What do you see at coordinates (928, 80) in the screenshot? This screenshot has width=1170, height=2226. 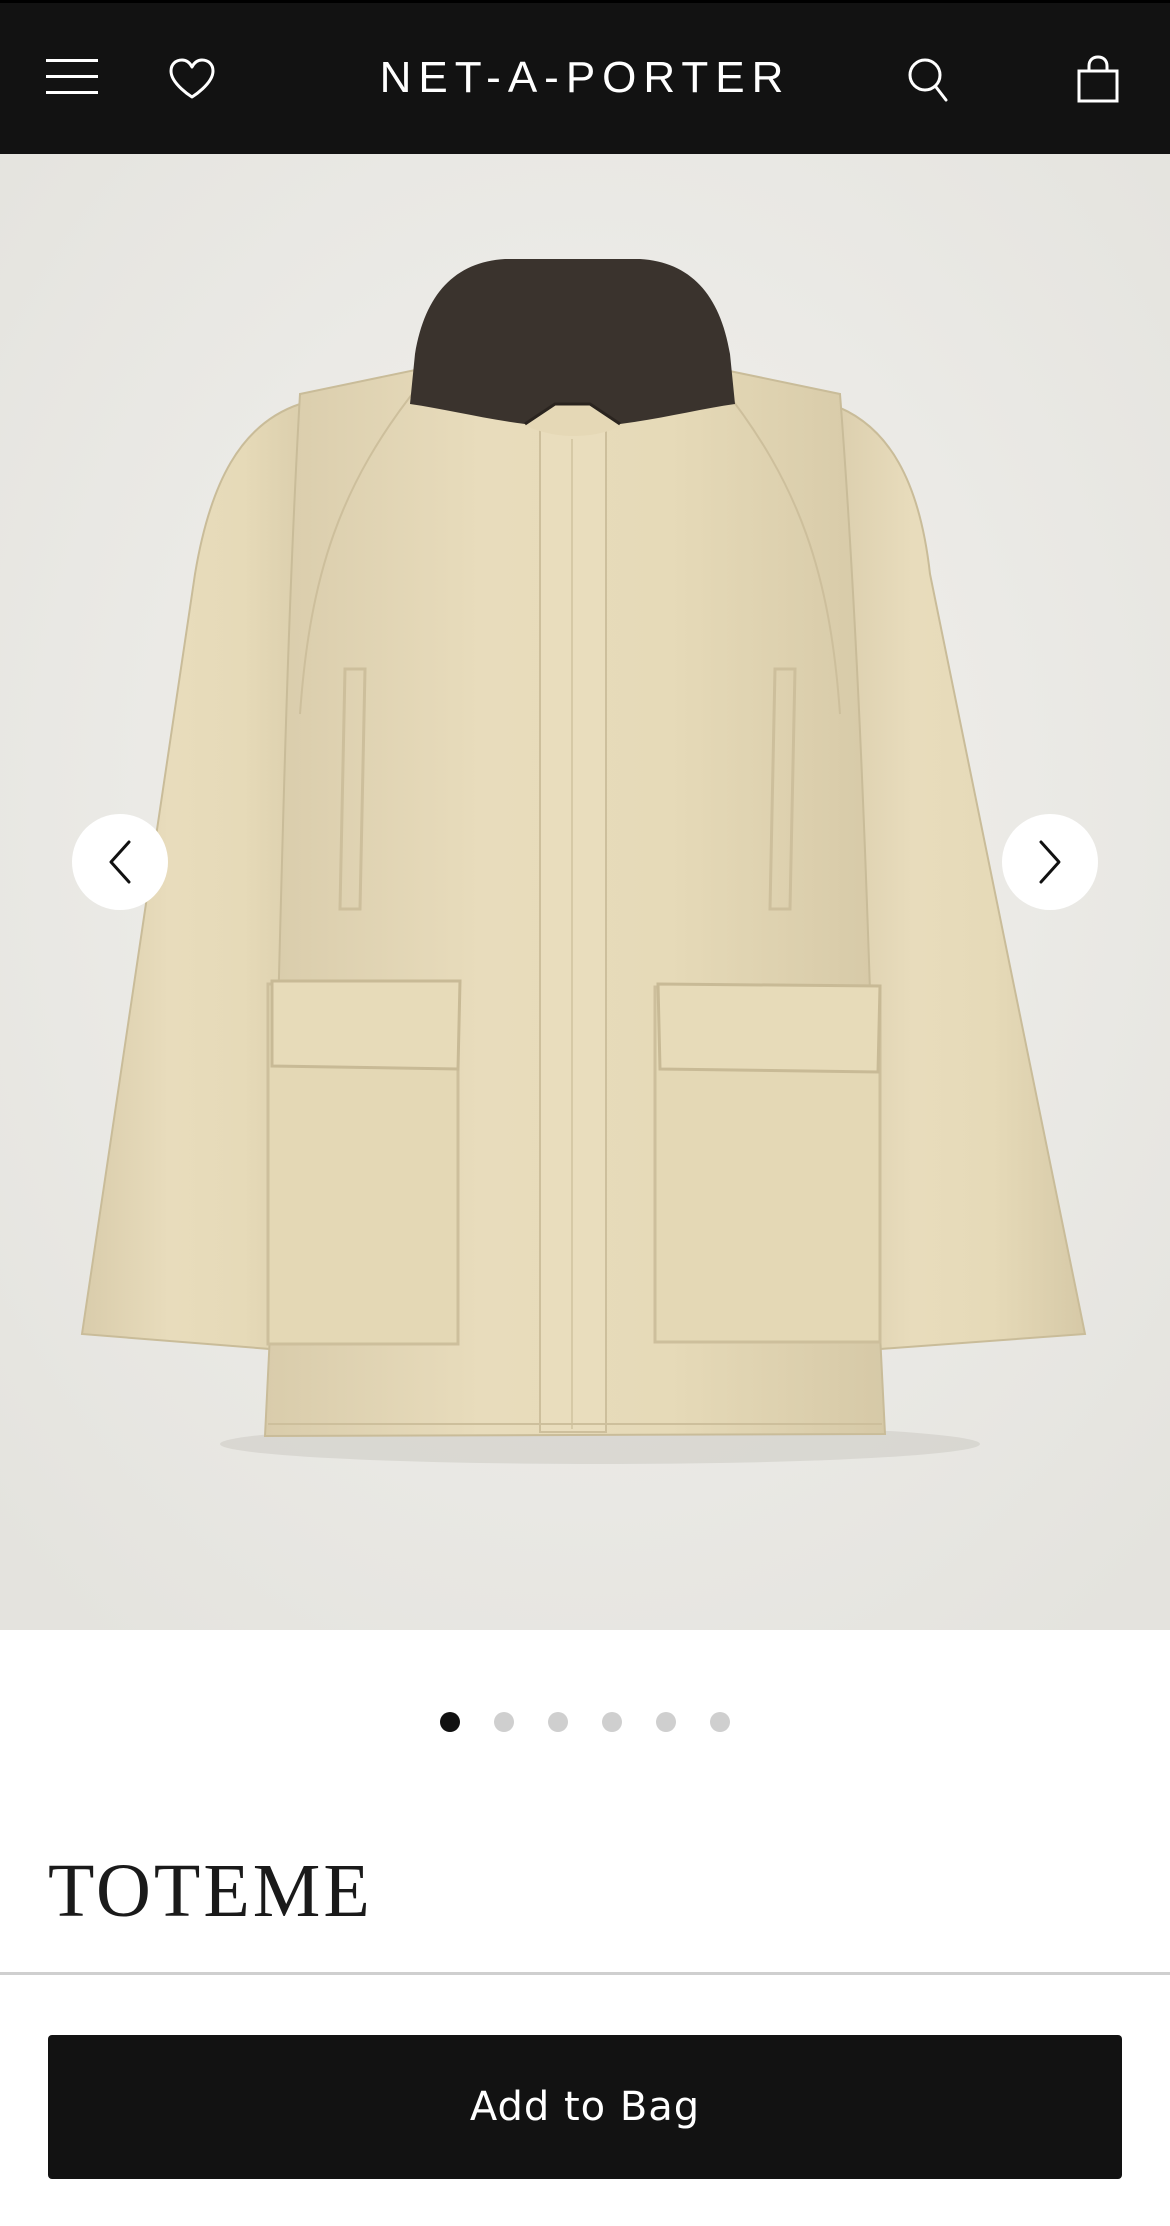 I see `search-icon` at bounding box center [928, 80].